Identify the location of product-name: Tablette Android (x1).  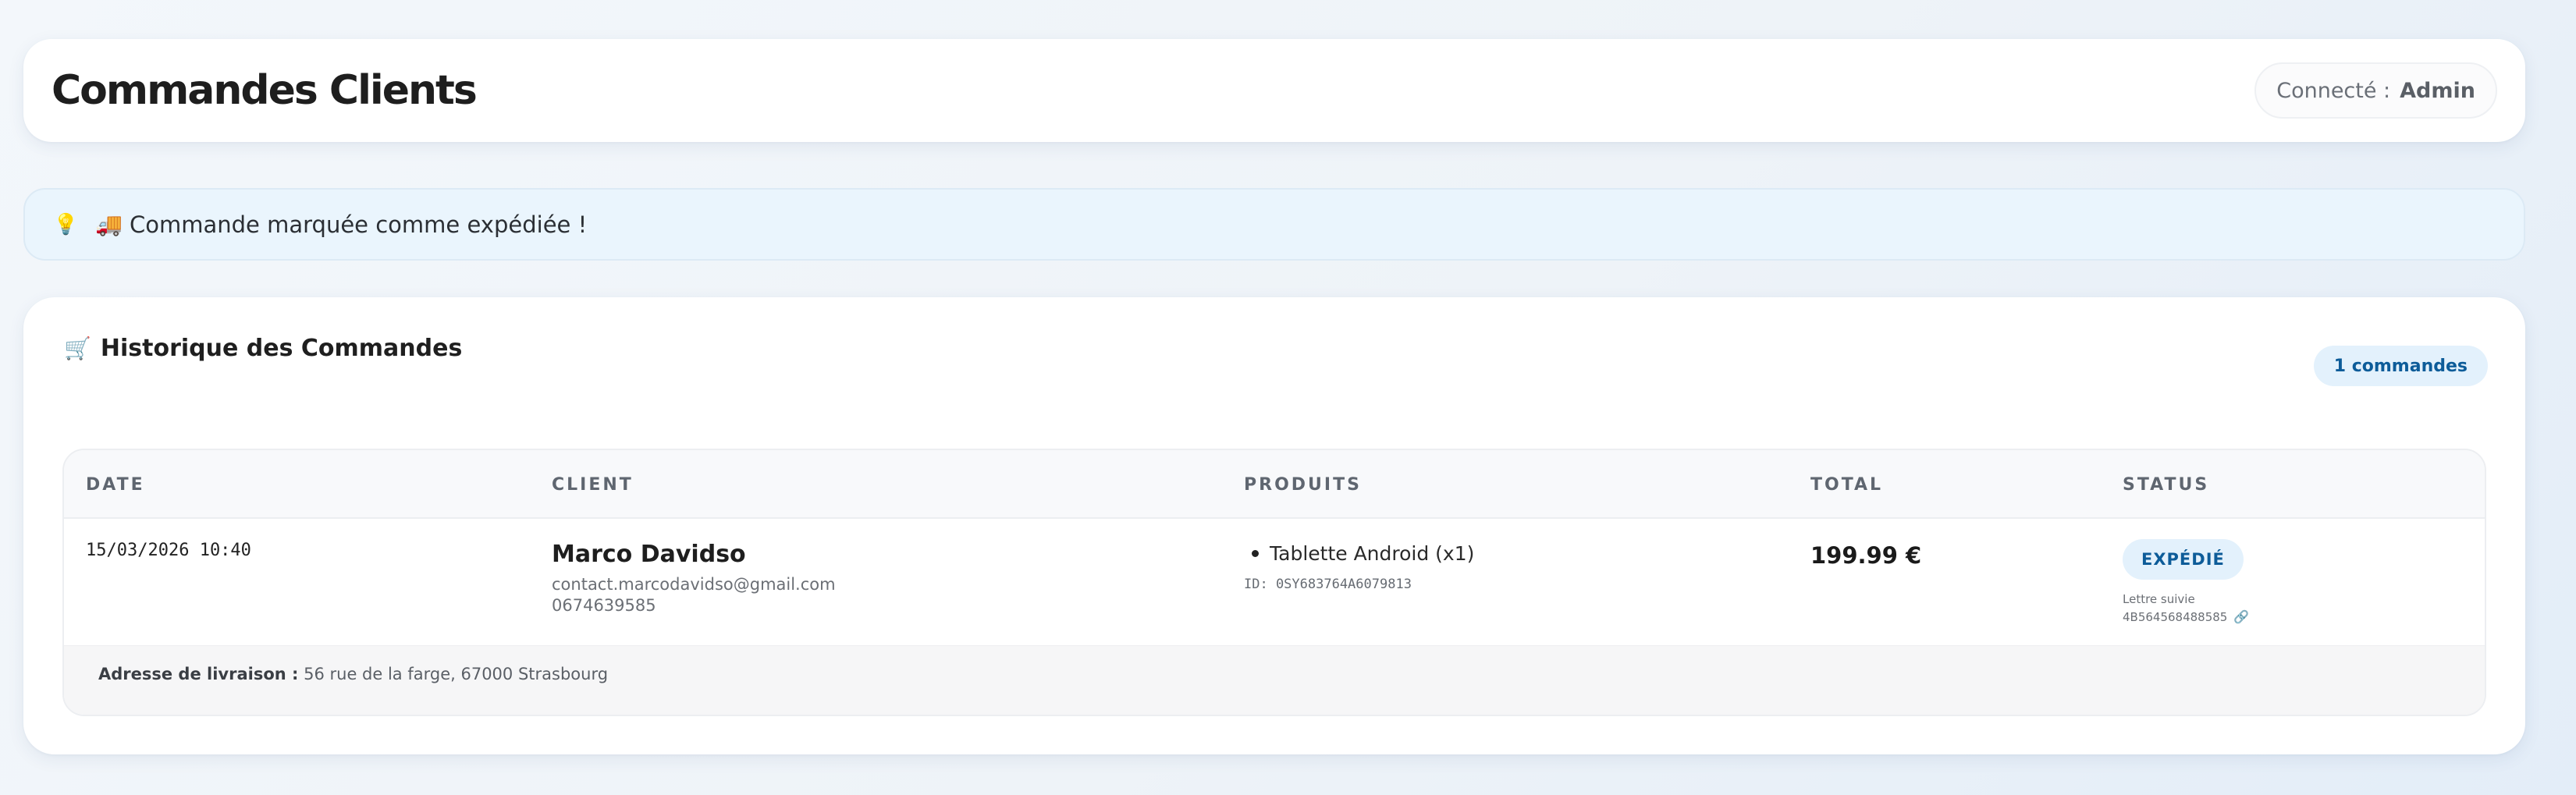
(1373, 553).